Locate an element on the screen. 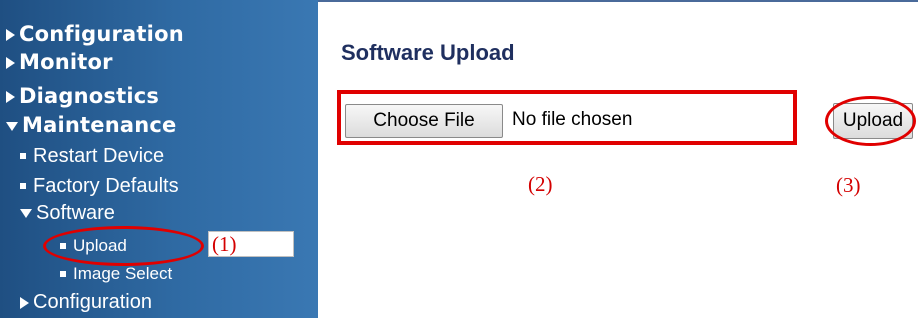  file-status-text: No file chosen is located at coordinates (572, 119).